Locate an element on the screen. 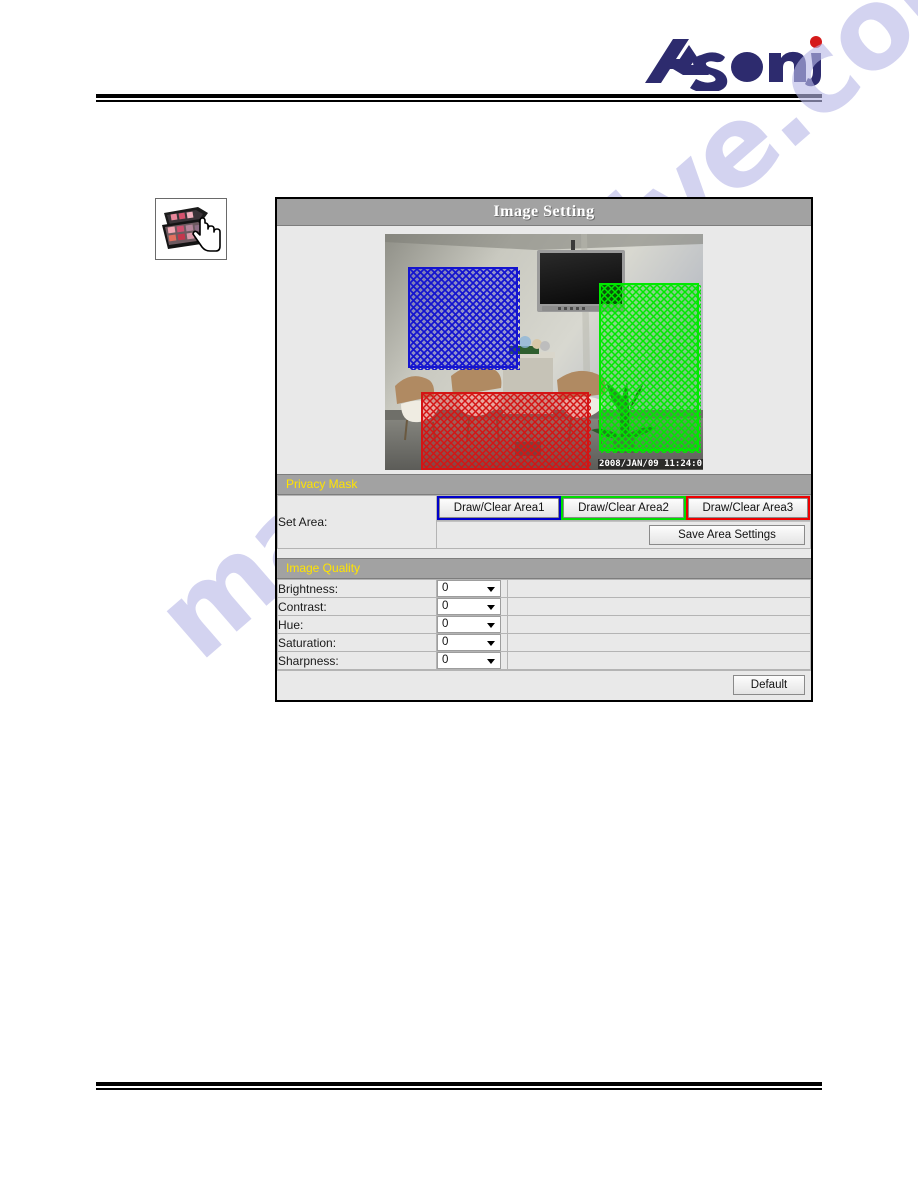  hue-value-cell: 0 is located at coordinates (472, 624).